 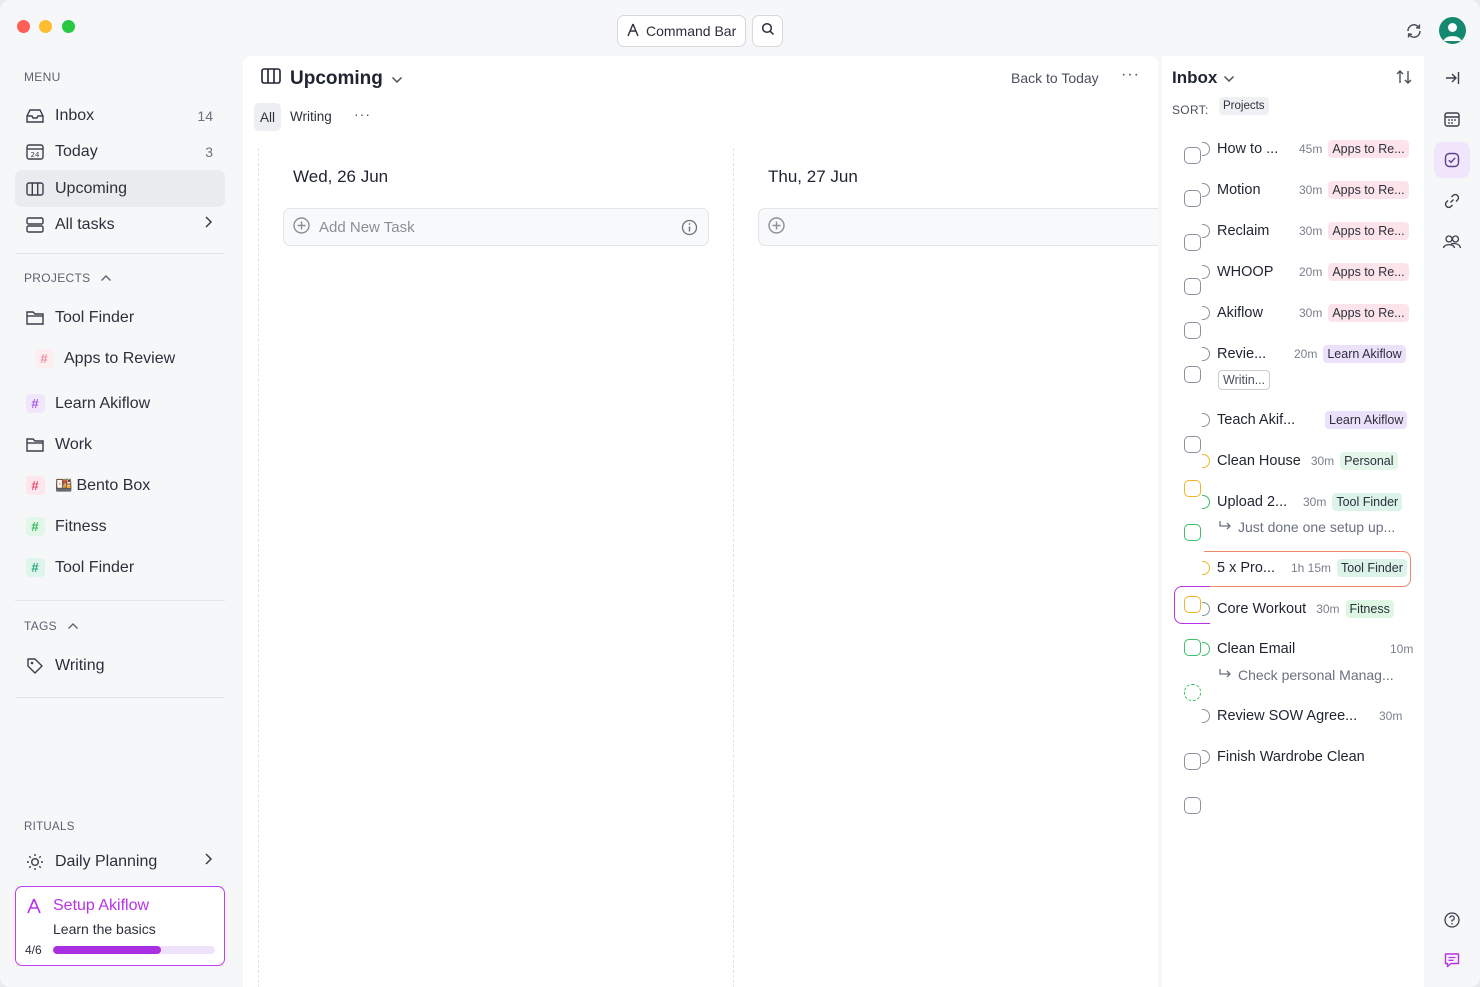 What do you see at coordinates (1414, 31) in the screenshot?
I see `sync-icon` at bounding box center [1414, 31].